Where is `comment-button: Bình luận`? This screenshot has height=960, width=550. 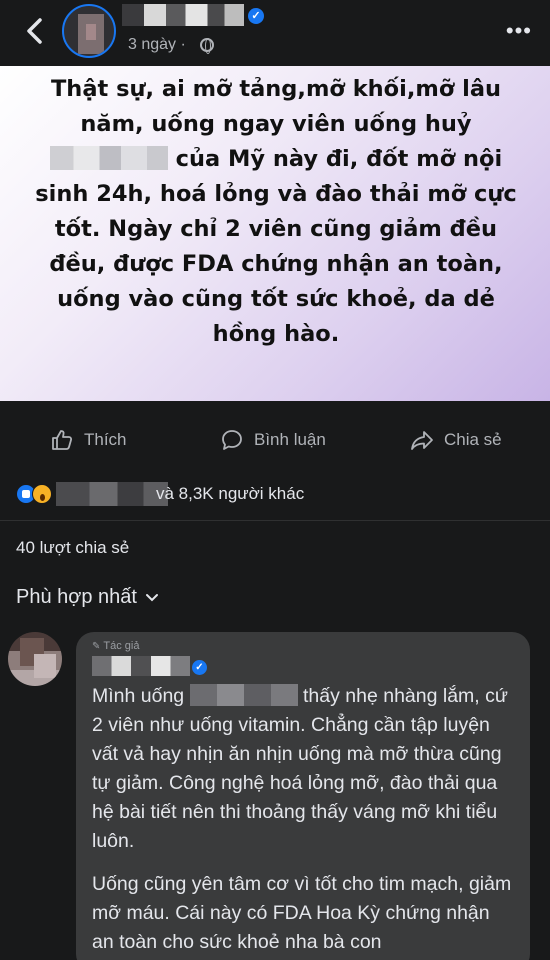 comment-button: Bình luận is located at coordinates (273, 440).